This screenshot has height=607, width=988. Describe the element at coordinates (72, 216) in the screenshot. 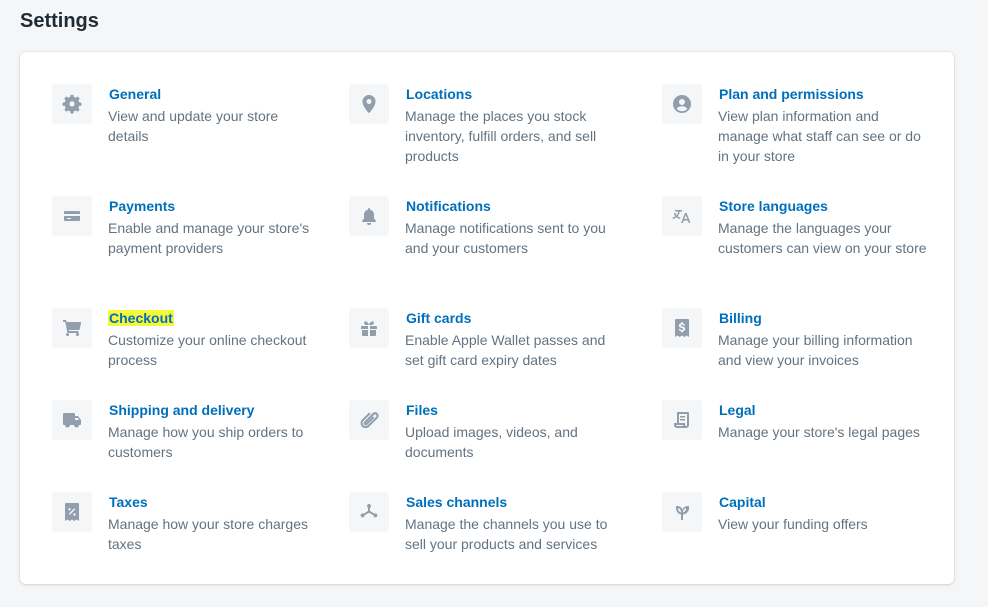

I see `credit-card-icon` at that location.